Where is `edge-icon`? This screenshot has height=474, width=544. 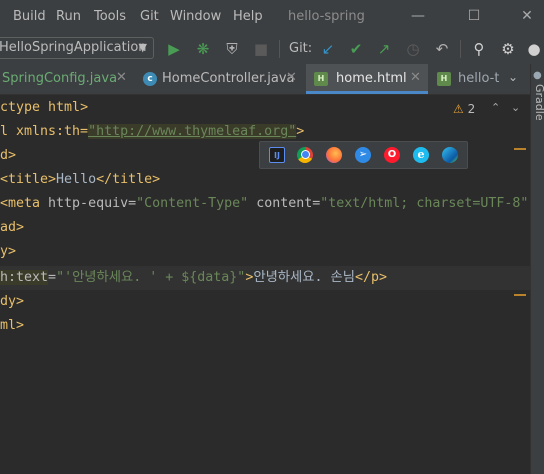
edge-icon is located at coordinates (450, 155).